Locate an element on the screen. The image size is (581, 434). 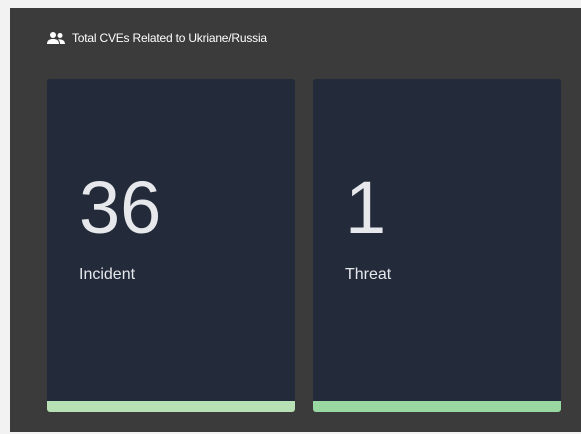
incident-status-bar is located at coordinates (171, 406).